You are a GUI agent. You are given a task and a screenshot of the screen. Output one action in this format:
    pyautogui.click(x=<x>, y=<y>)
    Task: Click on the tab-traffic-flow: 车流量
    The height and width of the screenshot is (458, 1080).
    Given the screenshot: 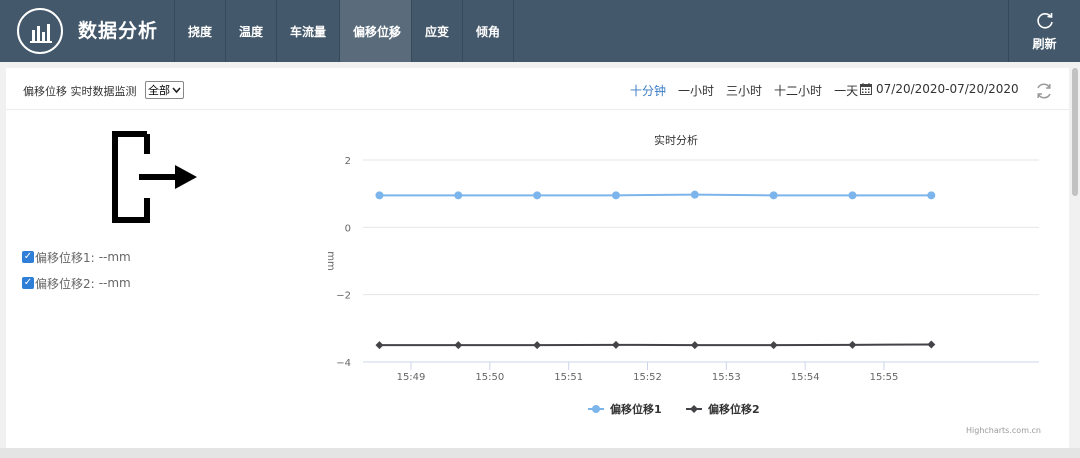 What is the action you would take?
    pyautogui.click(x=309, y=31)
    